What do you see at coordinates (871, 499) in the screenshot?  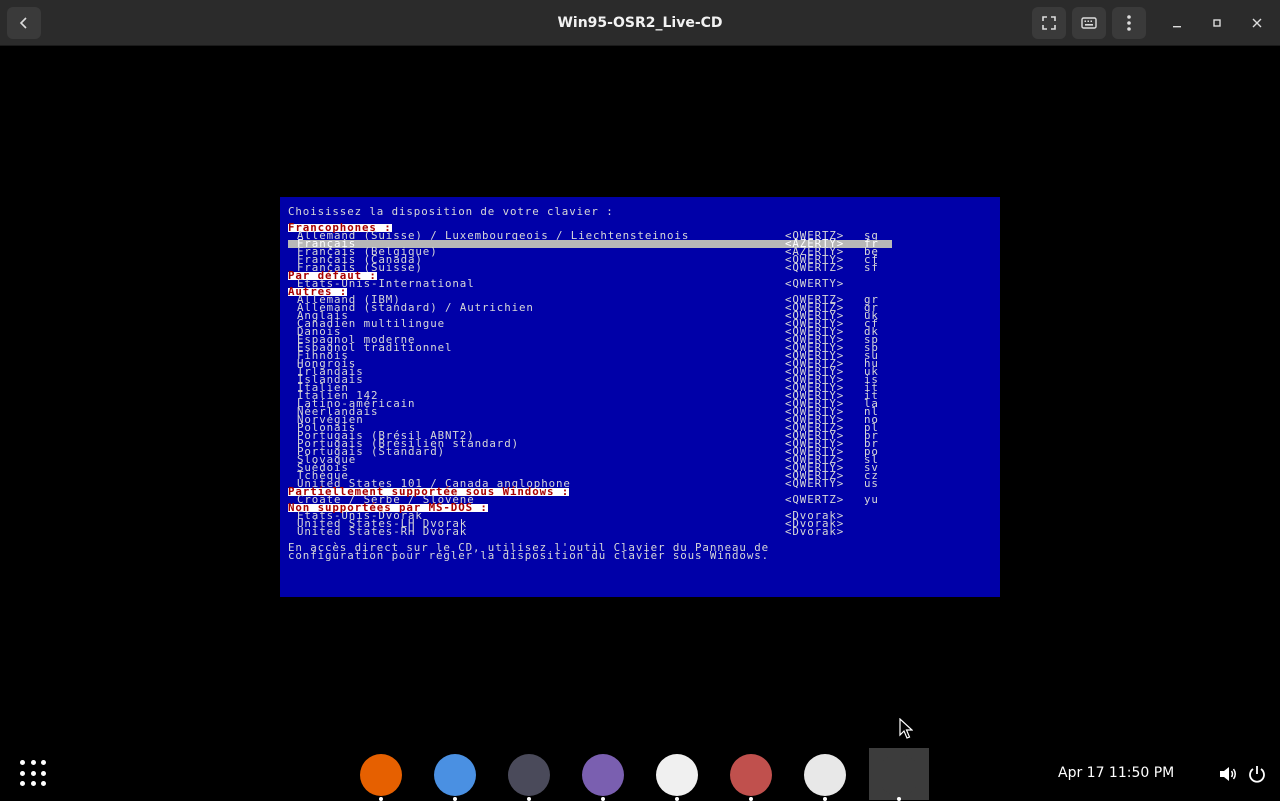 I see `option-code: yu` at bounding box center [871, 499].